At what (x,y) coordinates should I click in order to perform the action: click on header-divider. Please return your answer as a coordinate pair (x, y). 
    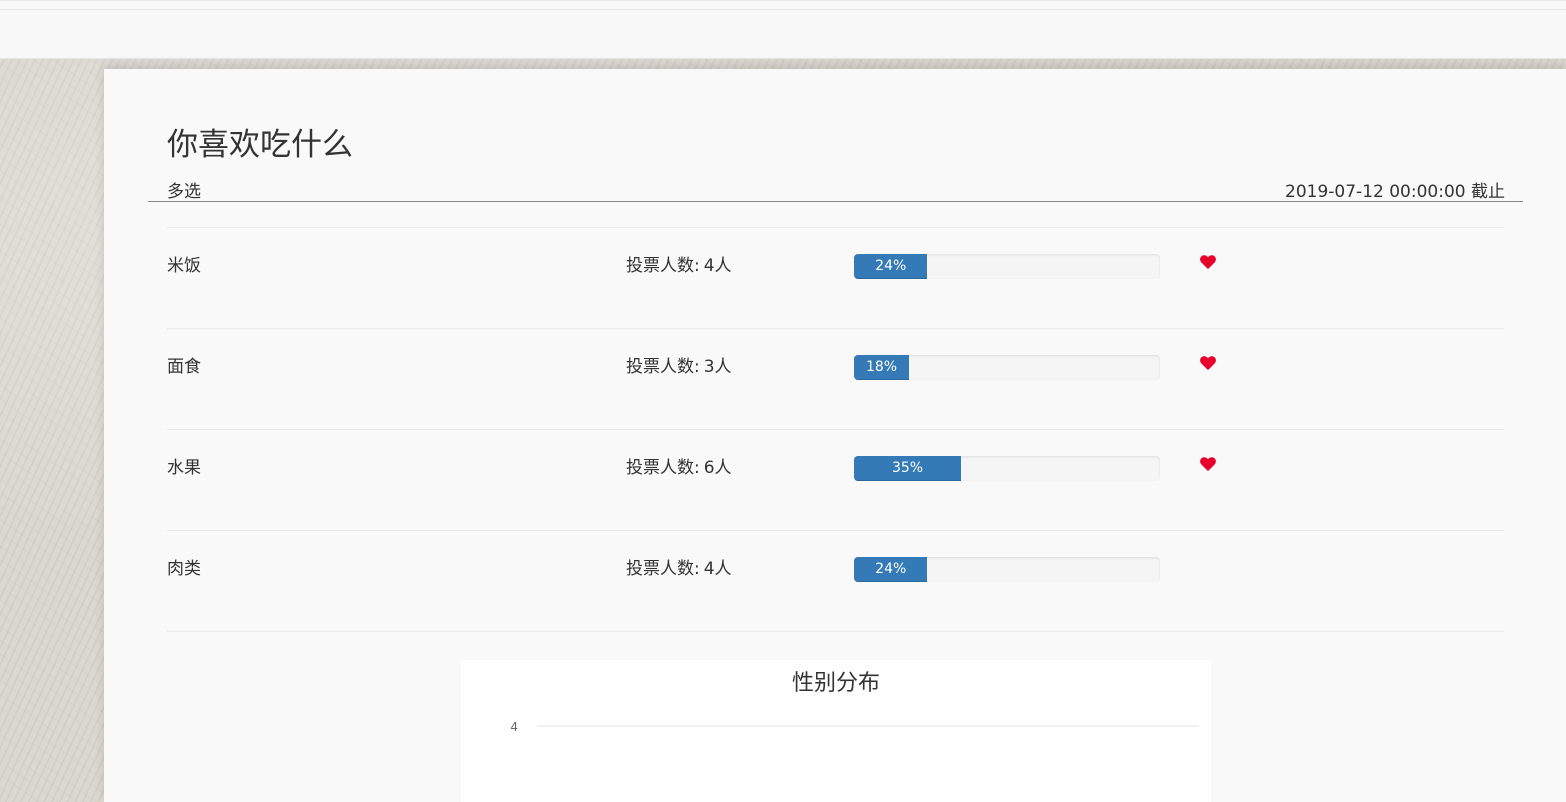
    Looking at the image, I should click on (835, 201).